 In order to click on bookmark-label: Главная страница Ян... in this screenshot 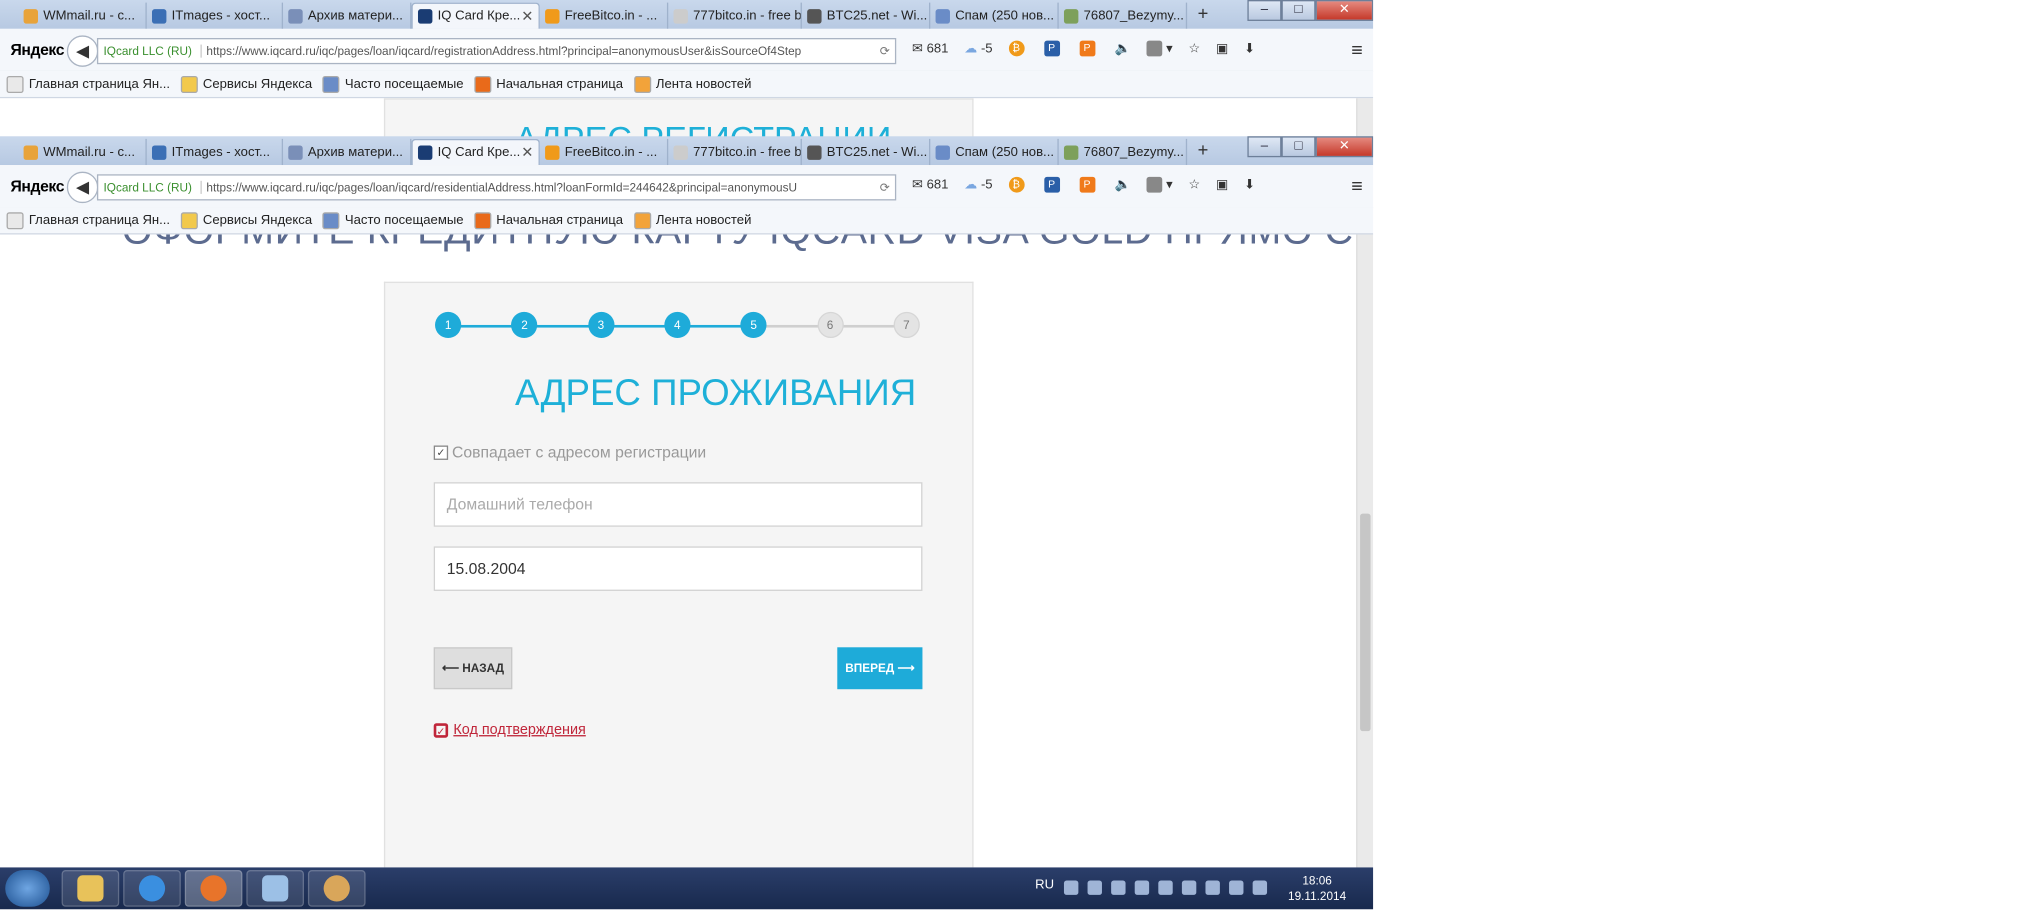, I will do `click(99, 84)`.